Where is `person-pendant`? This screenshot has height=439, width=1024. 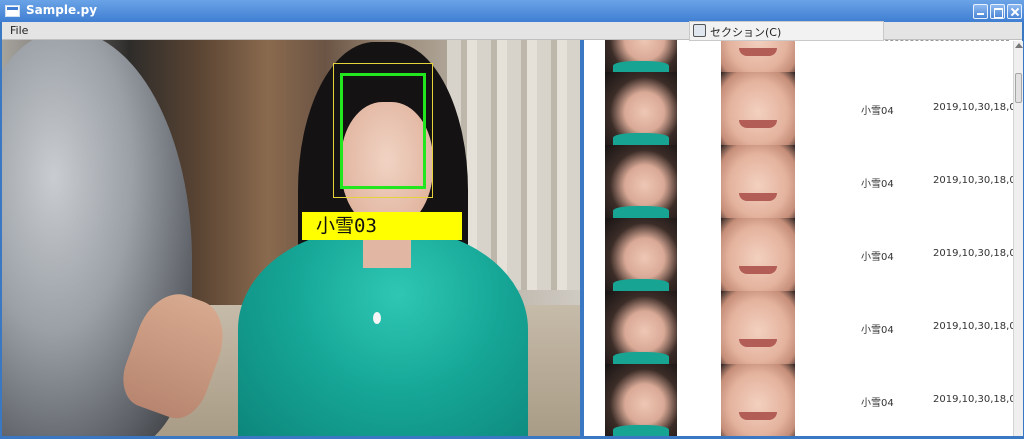 person-pendant is located at coordinates (377, 318).